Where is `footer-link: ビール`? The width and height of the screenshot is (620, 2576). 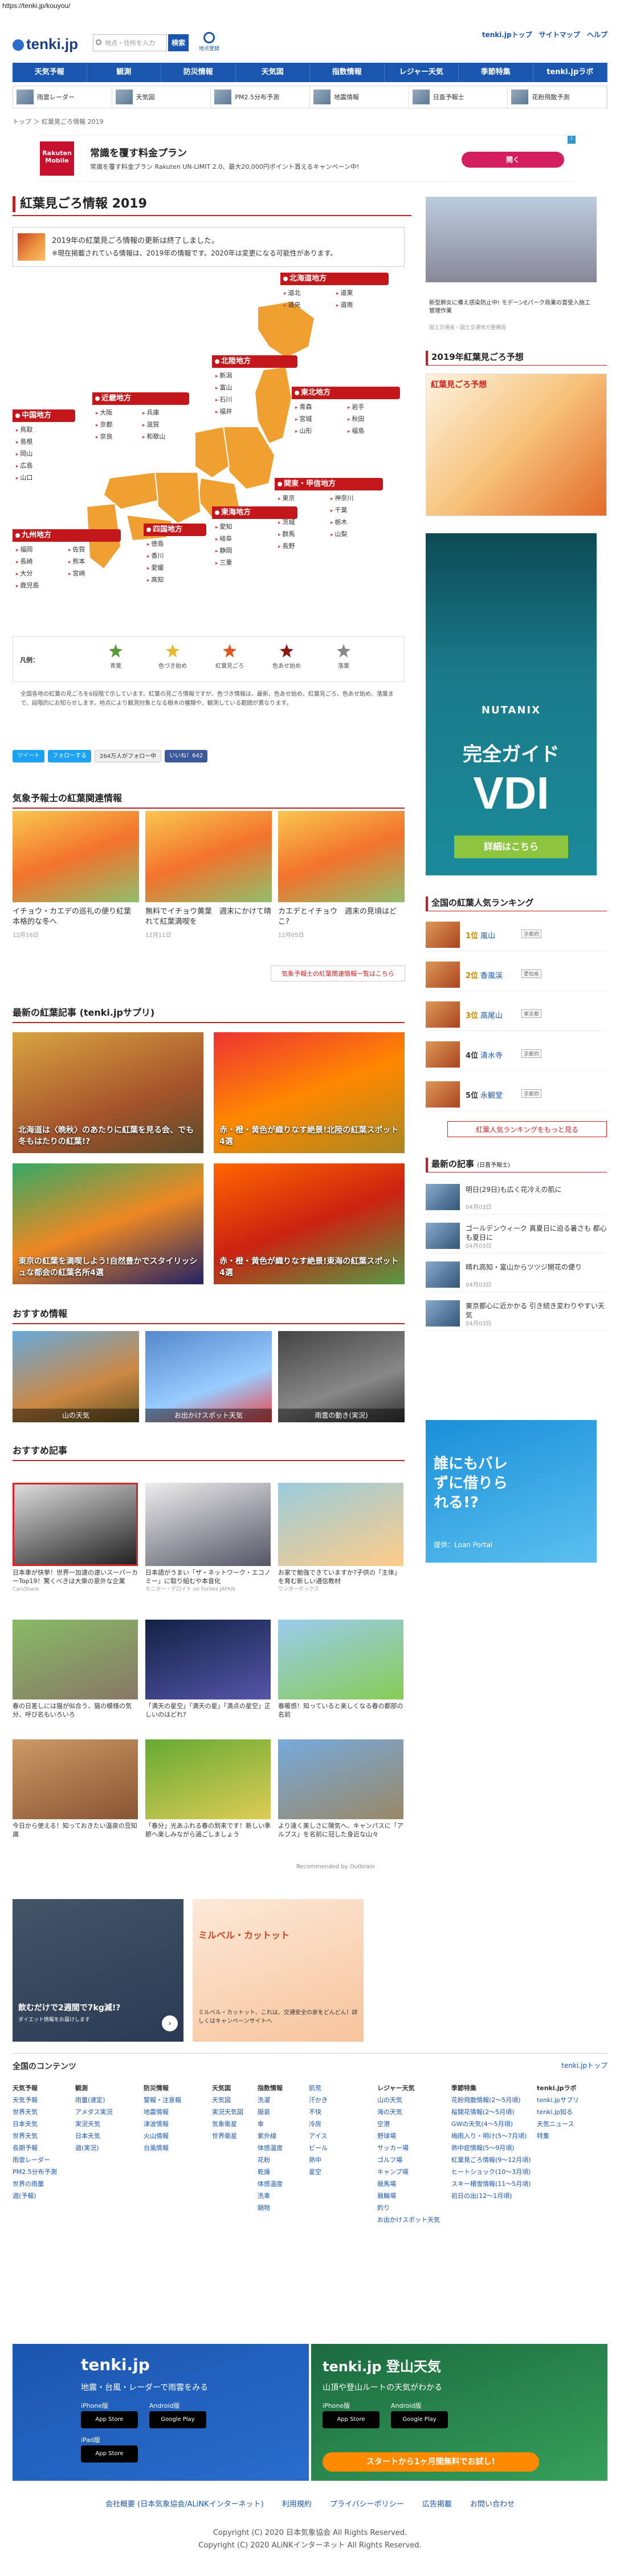 footer-link: ビール is located at coordinates (318, 2148).